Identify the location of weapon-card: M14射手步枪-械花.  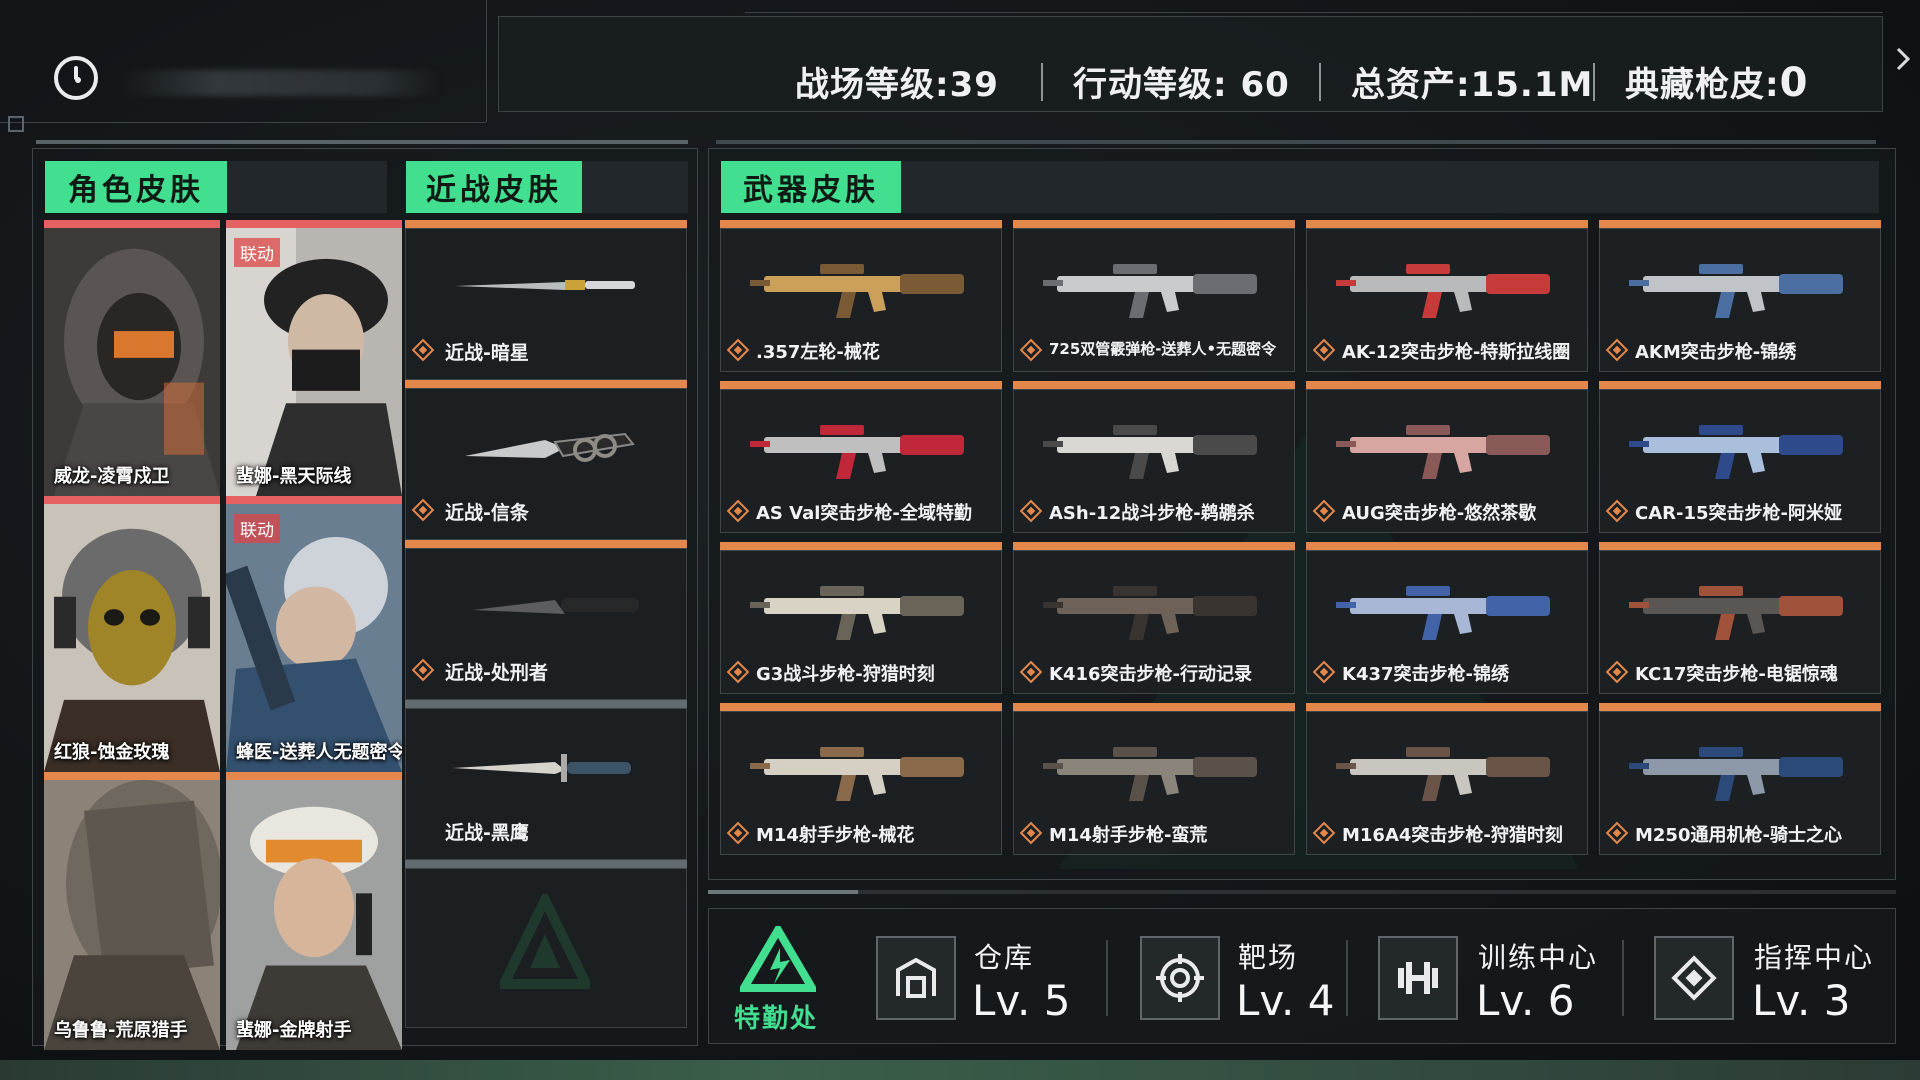
(861, 779).